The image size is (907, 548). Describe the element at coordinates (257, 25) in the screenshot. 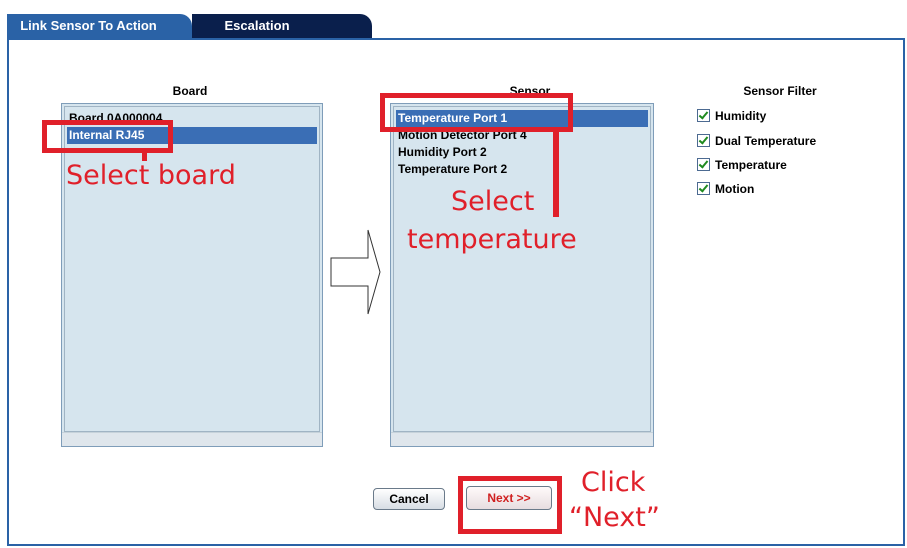

I see `tab-label: Escalation` at that location.